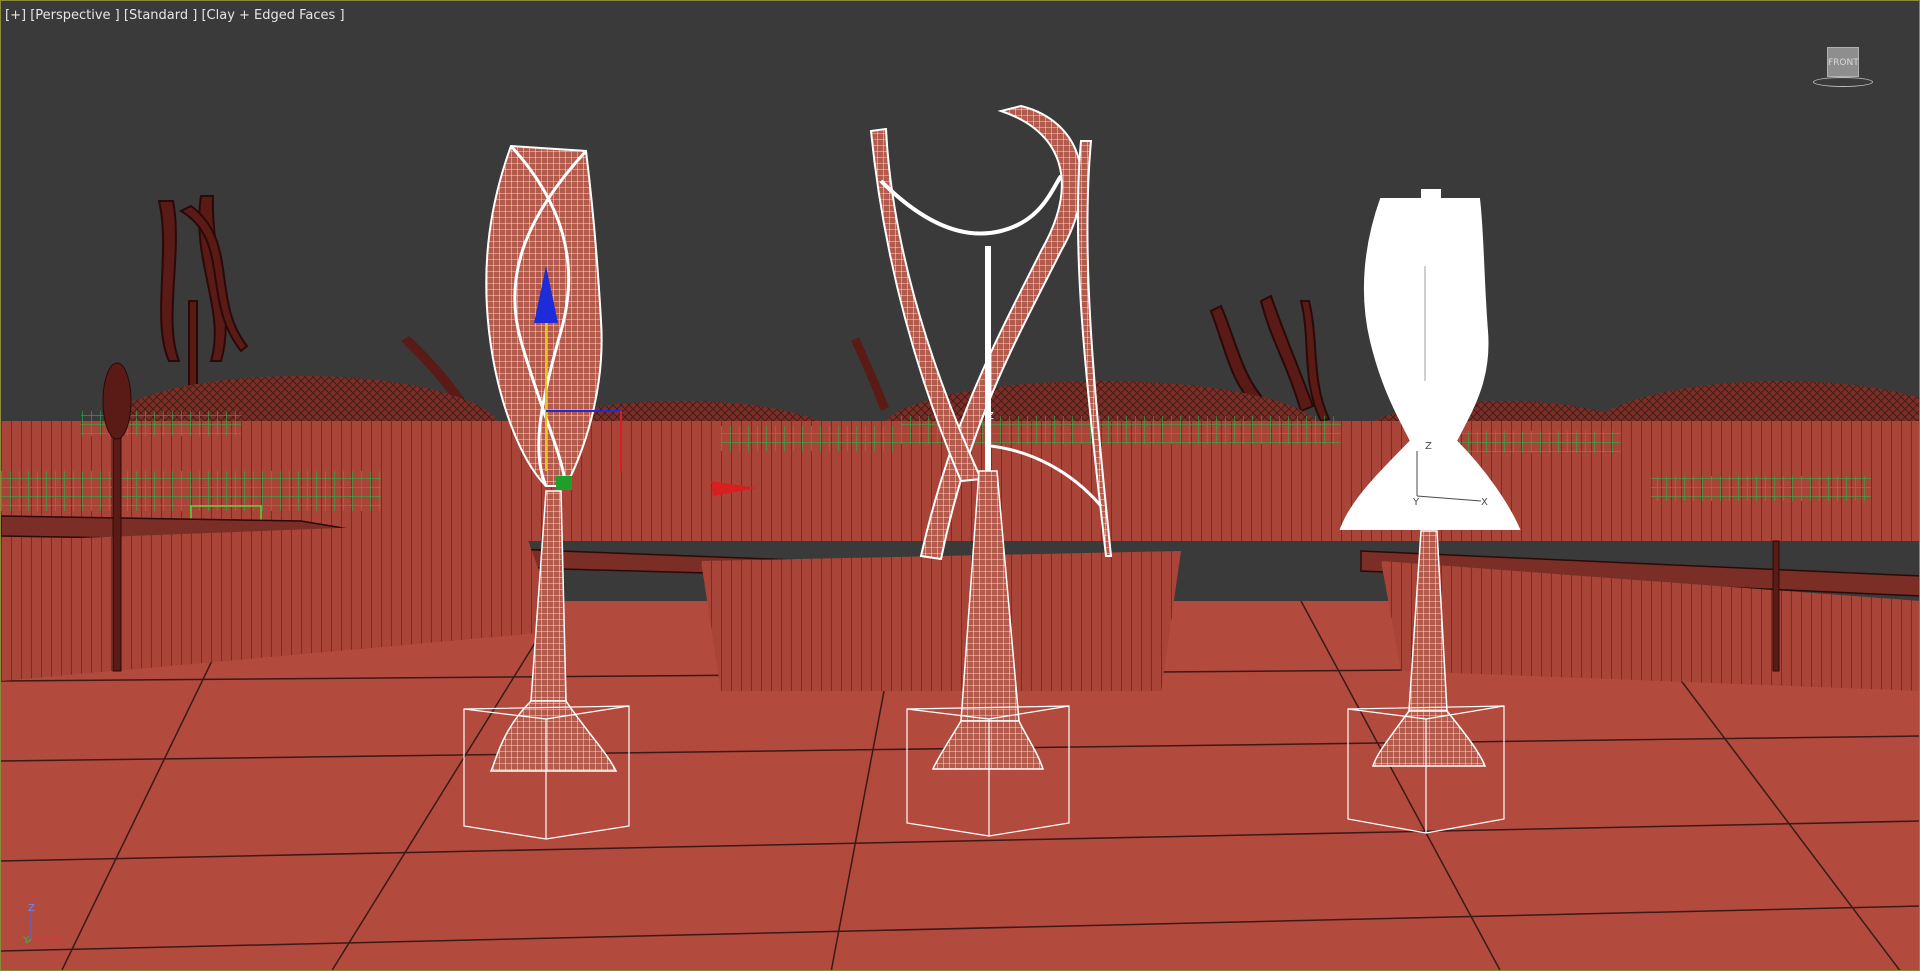  What do you see at coordinates (1843, 62) in the screenshot?
I see `viewcube-front-face: FRONT` at bounding box center [1843, 62].